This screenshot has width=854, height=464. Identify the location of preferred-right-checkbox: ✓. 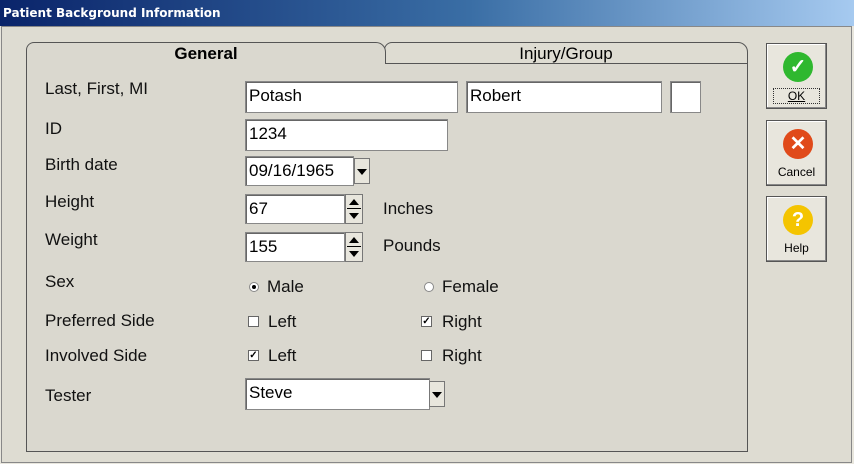
(426, 321).